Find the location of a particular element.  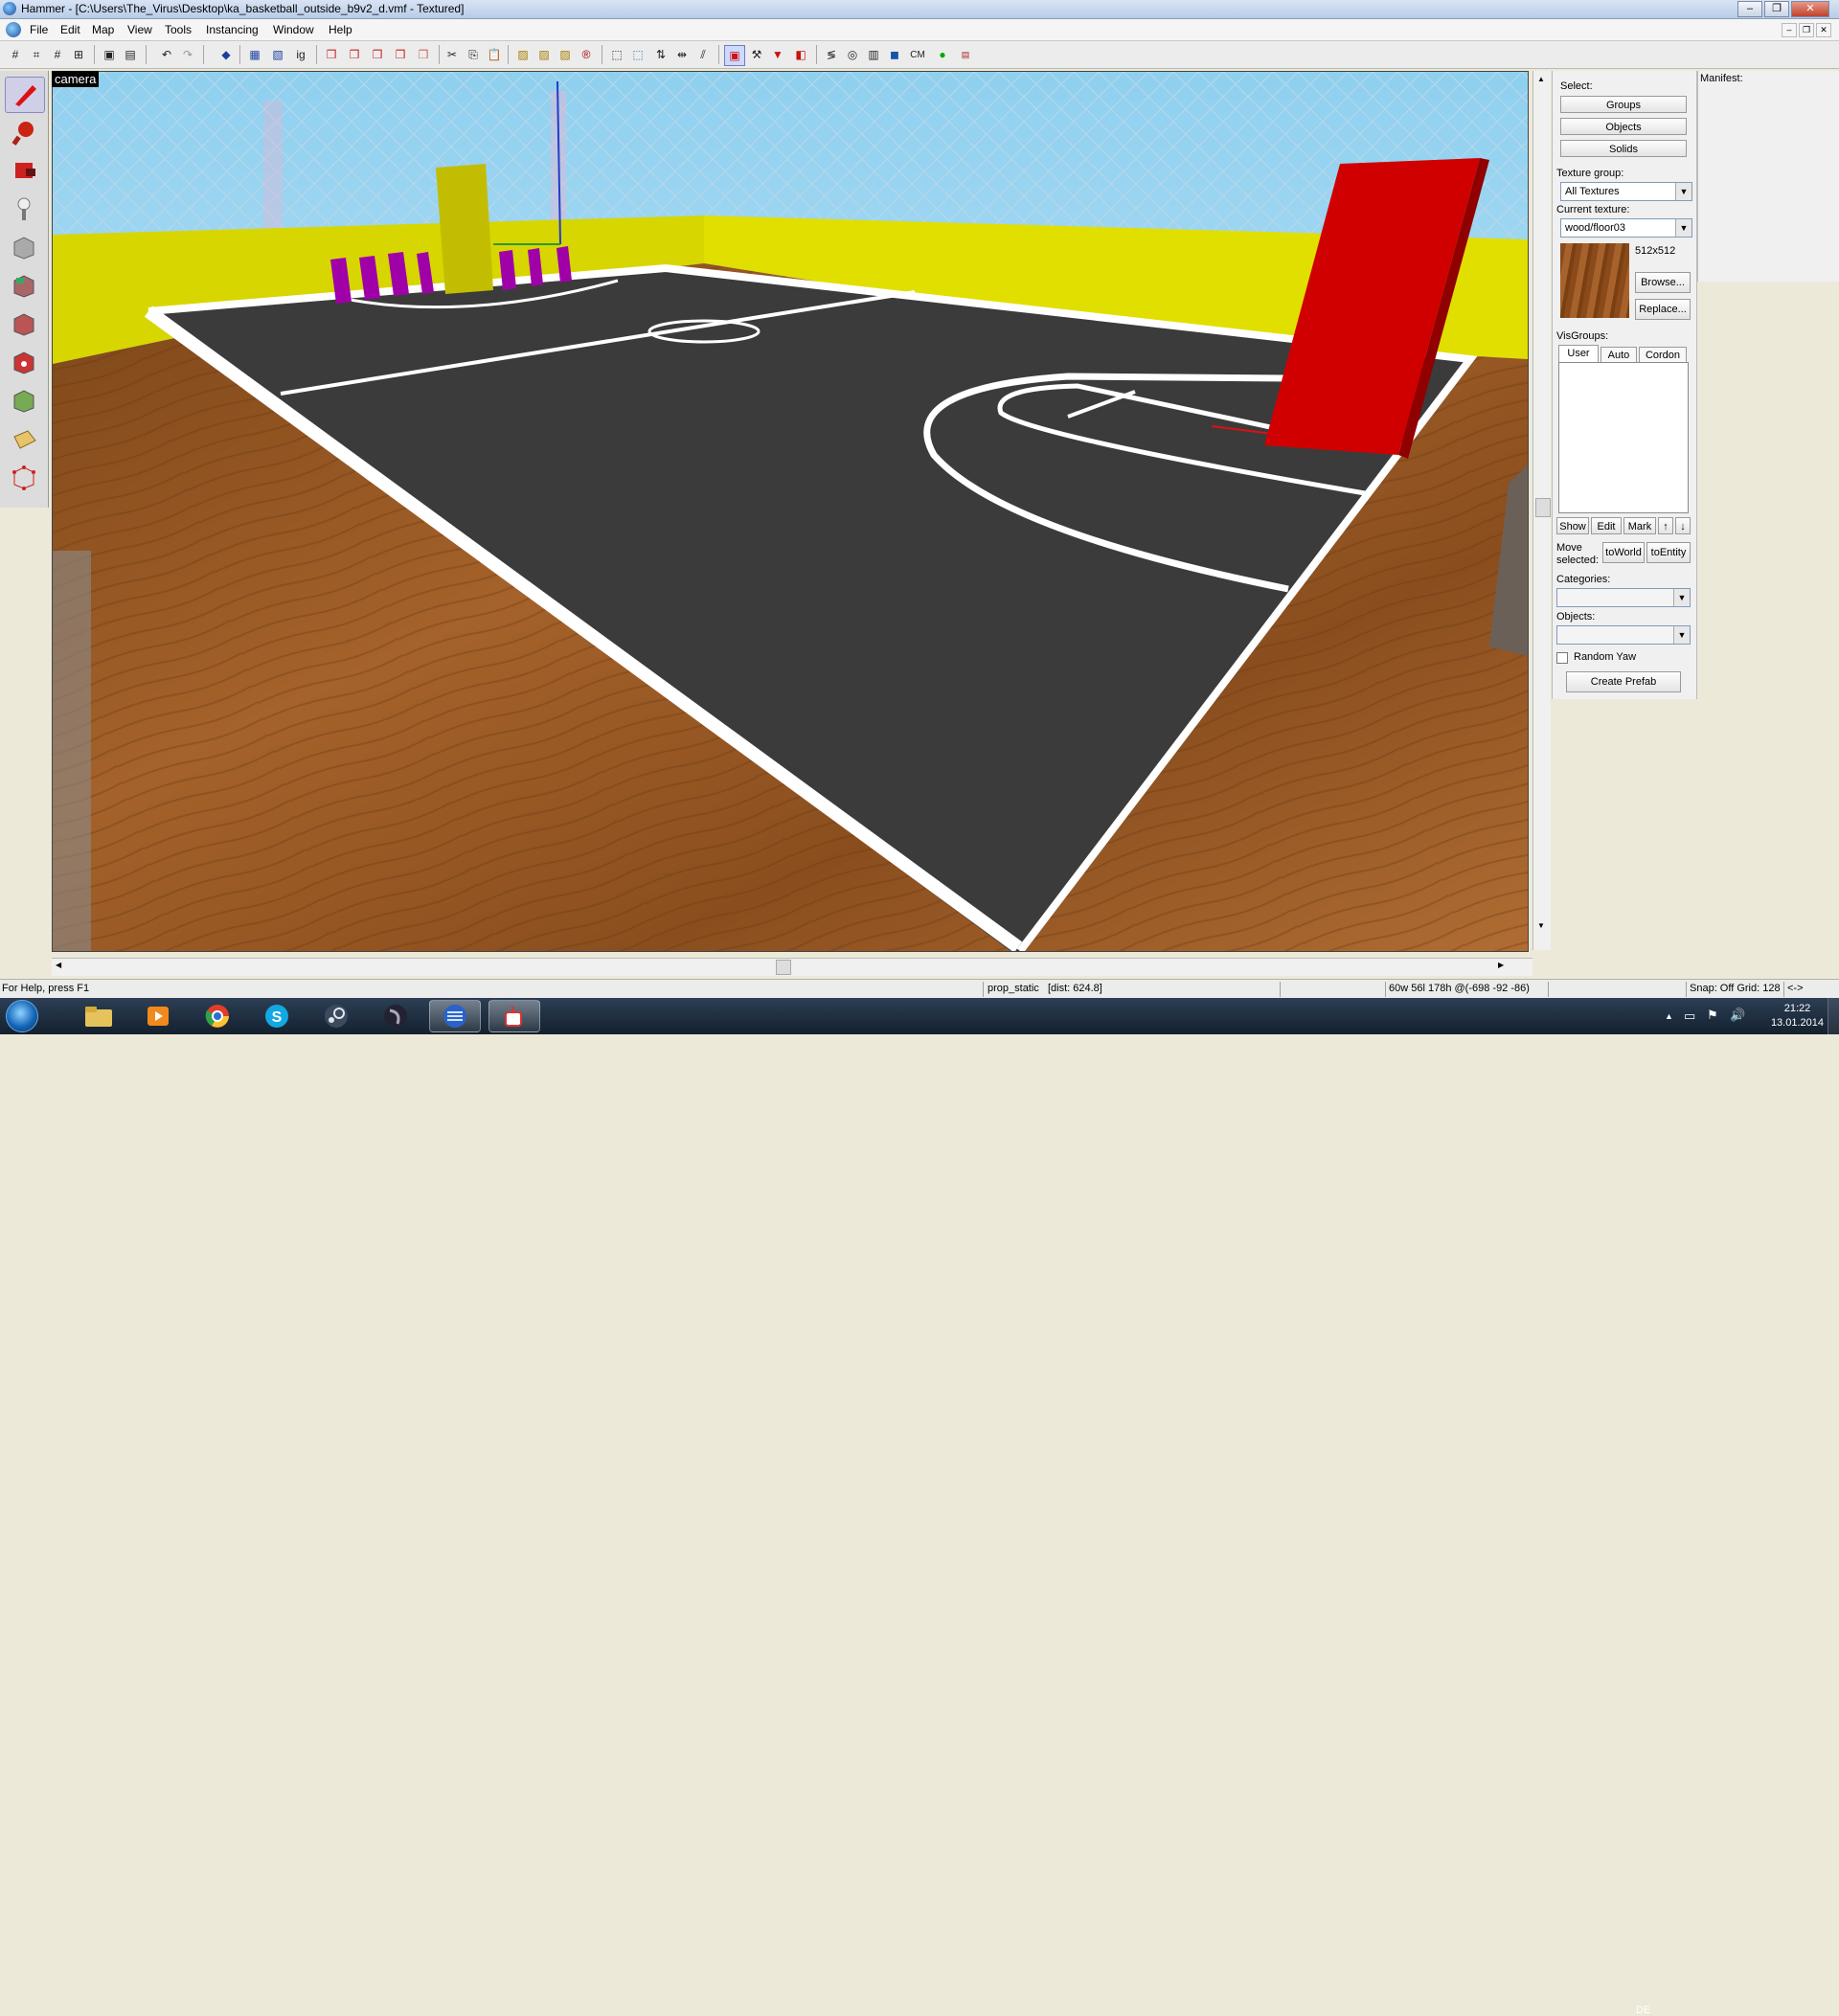

draw-icon: ● is located at coordinates (942, 54).